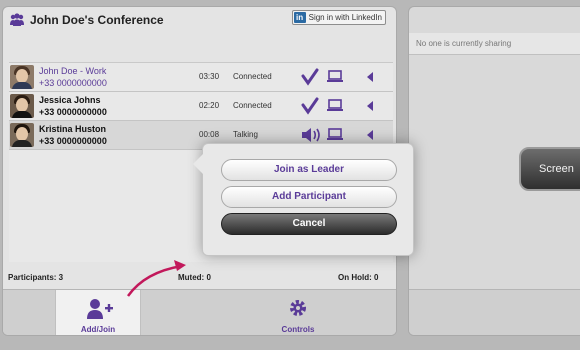  I want to click on participant-duration: 00:08, so click(209, 134).